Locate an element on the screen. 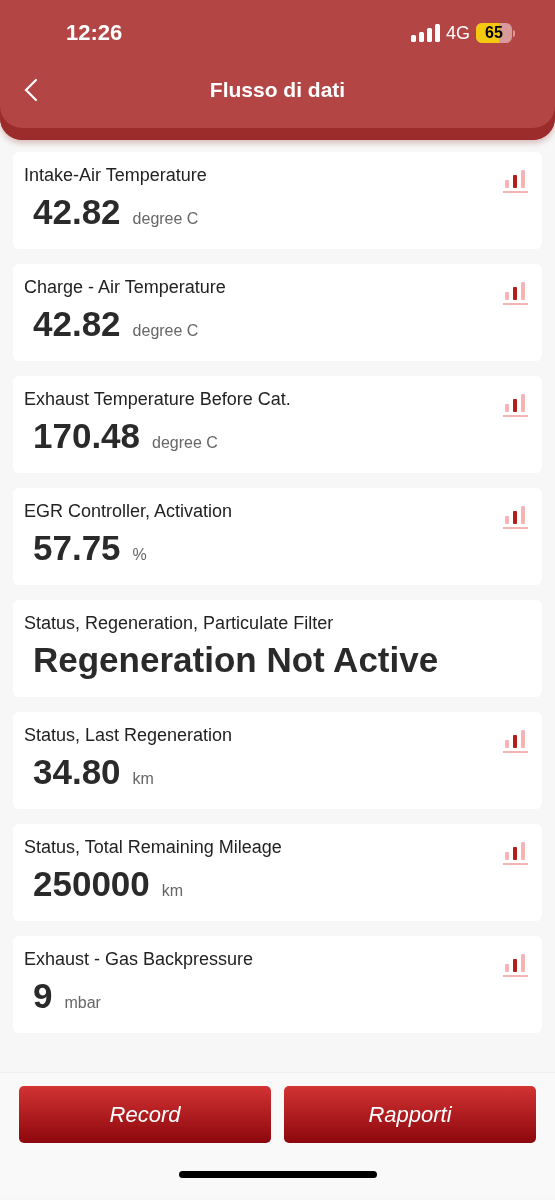 This screenshot has height=1200, width=555. action-button: Rapporti is located at coordinates (410, 1114).